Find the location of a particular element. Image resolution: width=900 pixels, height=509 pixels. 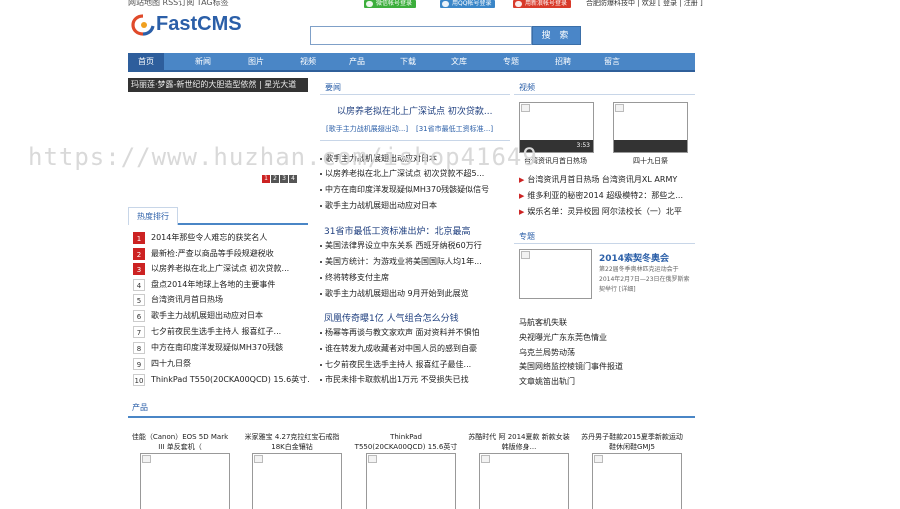

product-name: 苏丹男子鞋款2015夏季新款运动鞋休闲鞋GMJ5 is located at coordinates (632, 443).